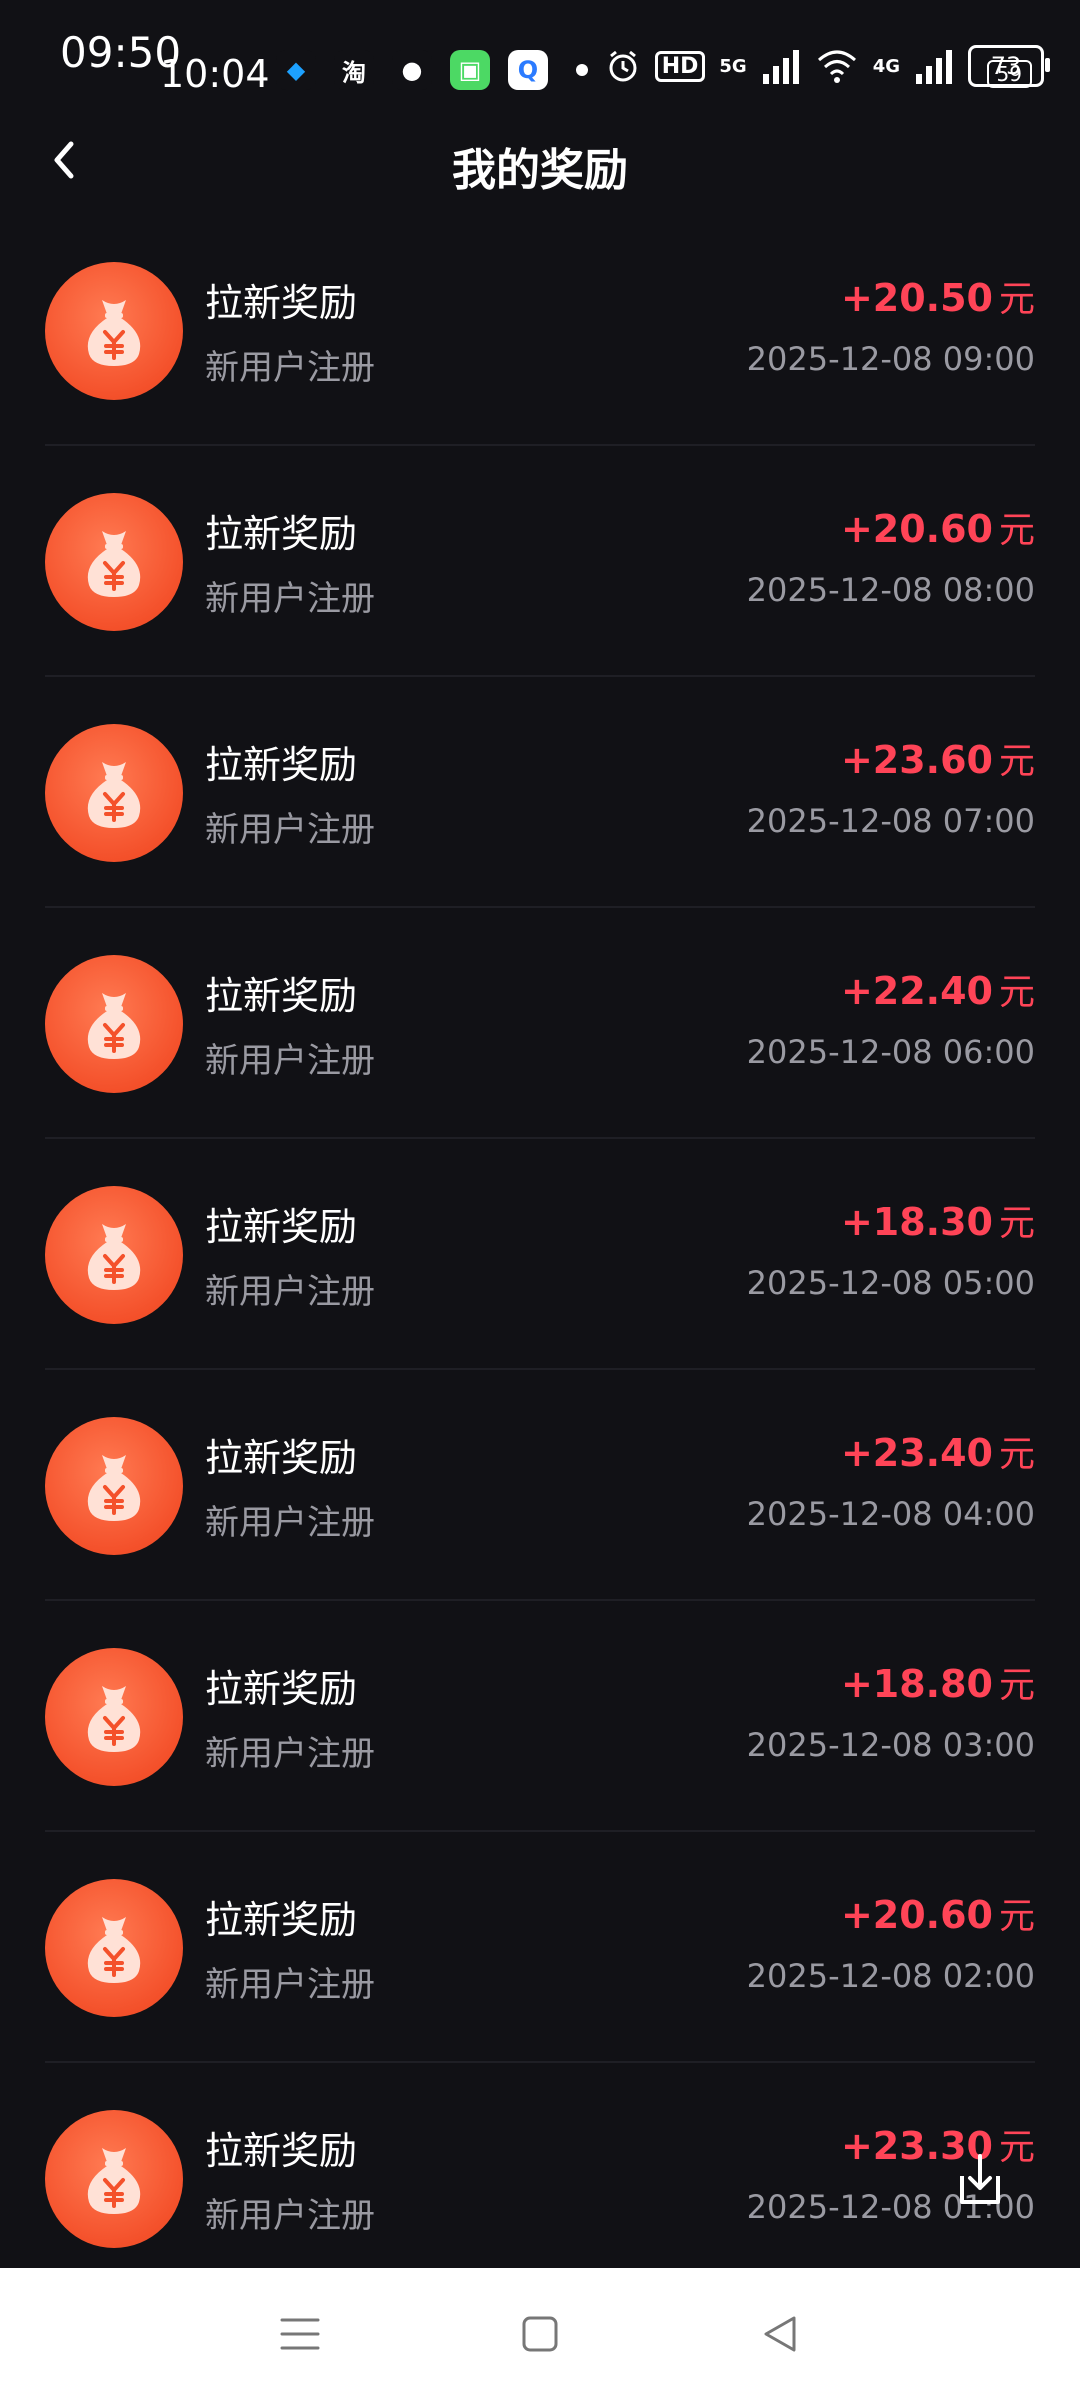 This screenshot has height=2400, width=1080. What do you see at coordinates (540, 1716) in the screenshot?
I see `reward-list-item: 拉新奖励 新用户注册 +18.80 元 2025-12-08 03:00` at bounding box center [540, 1716].